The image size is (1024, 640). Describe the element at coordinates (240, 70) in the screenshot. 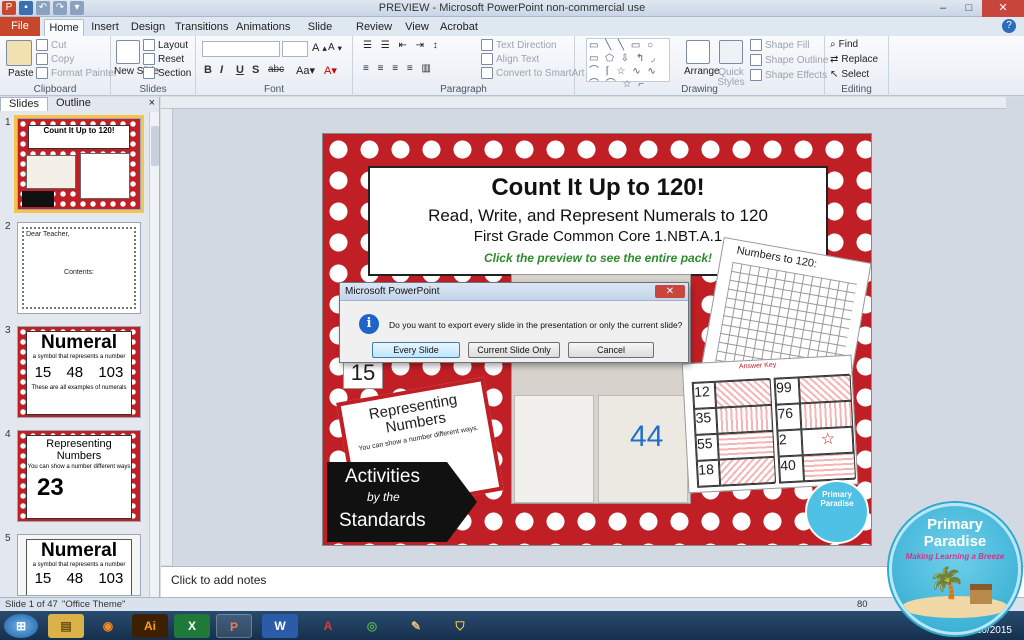

I see `underline-button: U` at that location.